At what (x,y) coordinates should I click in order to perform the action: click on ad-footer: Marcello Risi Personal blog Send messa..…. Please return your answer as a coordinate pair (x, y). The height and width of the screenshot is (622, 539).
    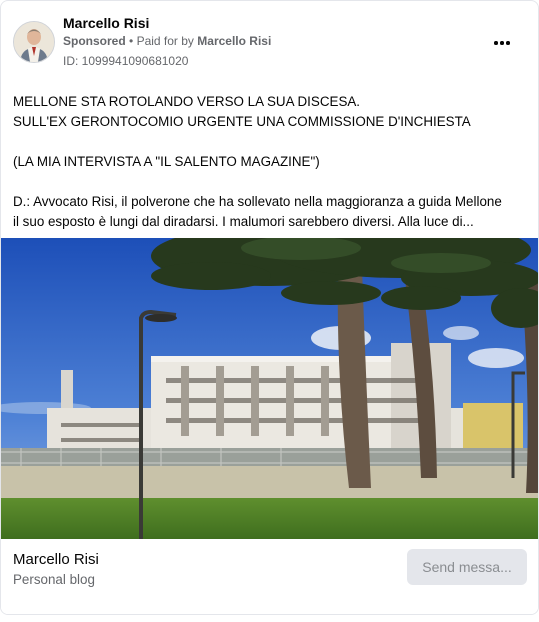
    Looking at the image, I should click on (269, 576).